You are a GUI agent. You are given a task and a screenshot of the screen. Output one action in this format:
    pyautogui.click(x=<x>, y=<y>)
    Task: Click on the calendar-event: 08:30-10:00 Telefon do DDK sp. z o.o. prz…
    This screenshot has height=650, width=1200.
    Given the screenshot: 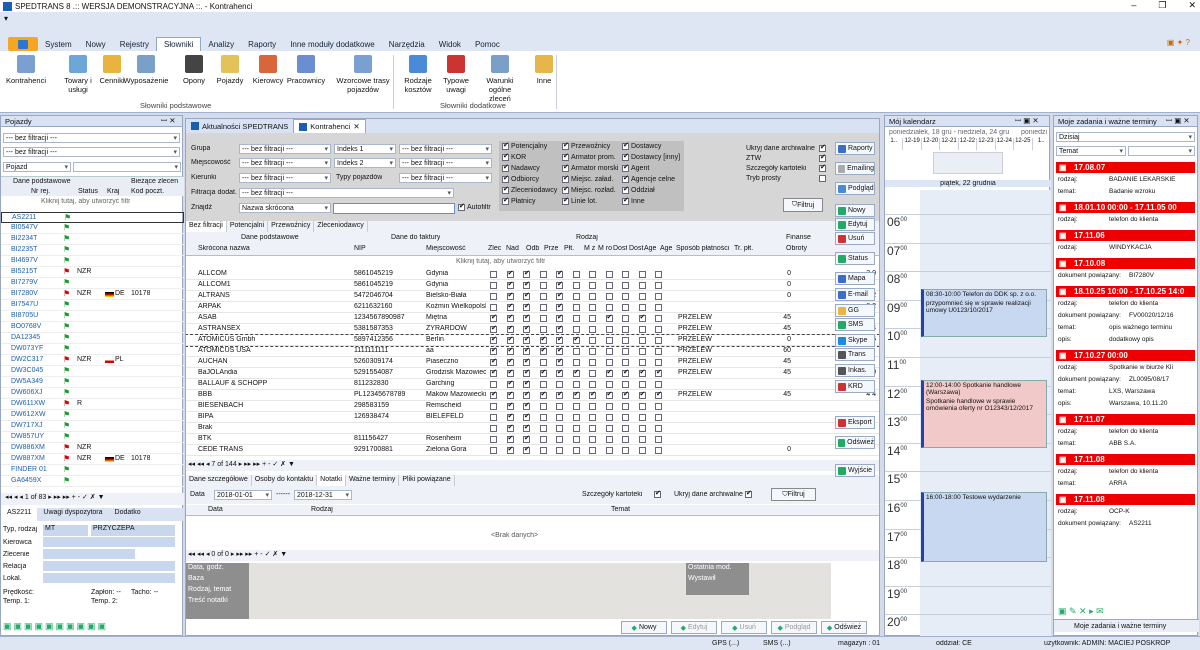 What is the action you would take?
    pyautogui.click(x=984, y=313)
    